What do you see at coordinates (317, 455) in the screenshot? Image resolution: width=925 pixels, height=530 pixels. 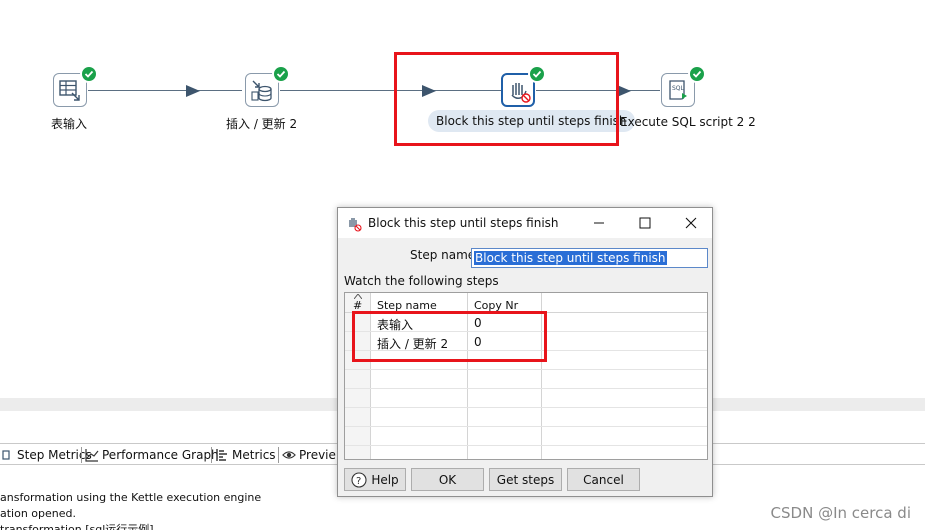 I see `tab-label: Previe` at bounding box center [317, 455].